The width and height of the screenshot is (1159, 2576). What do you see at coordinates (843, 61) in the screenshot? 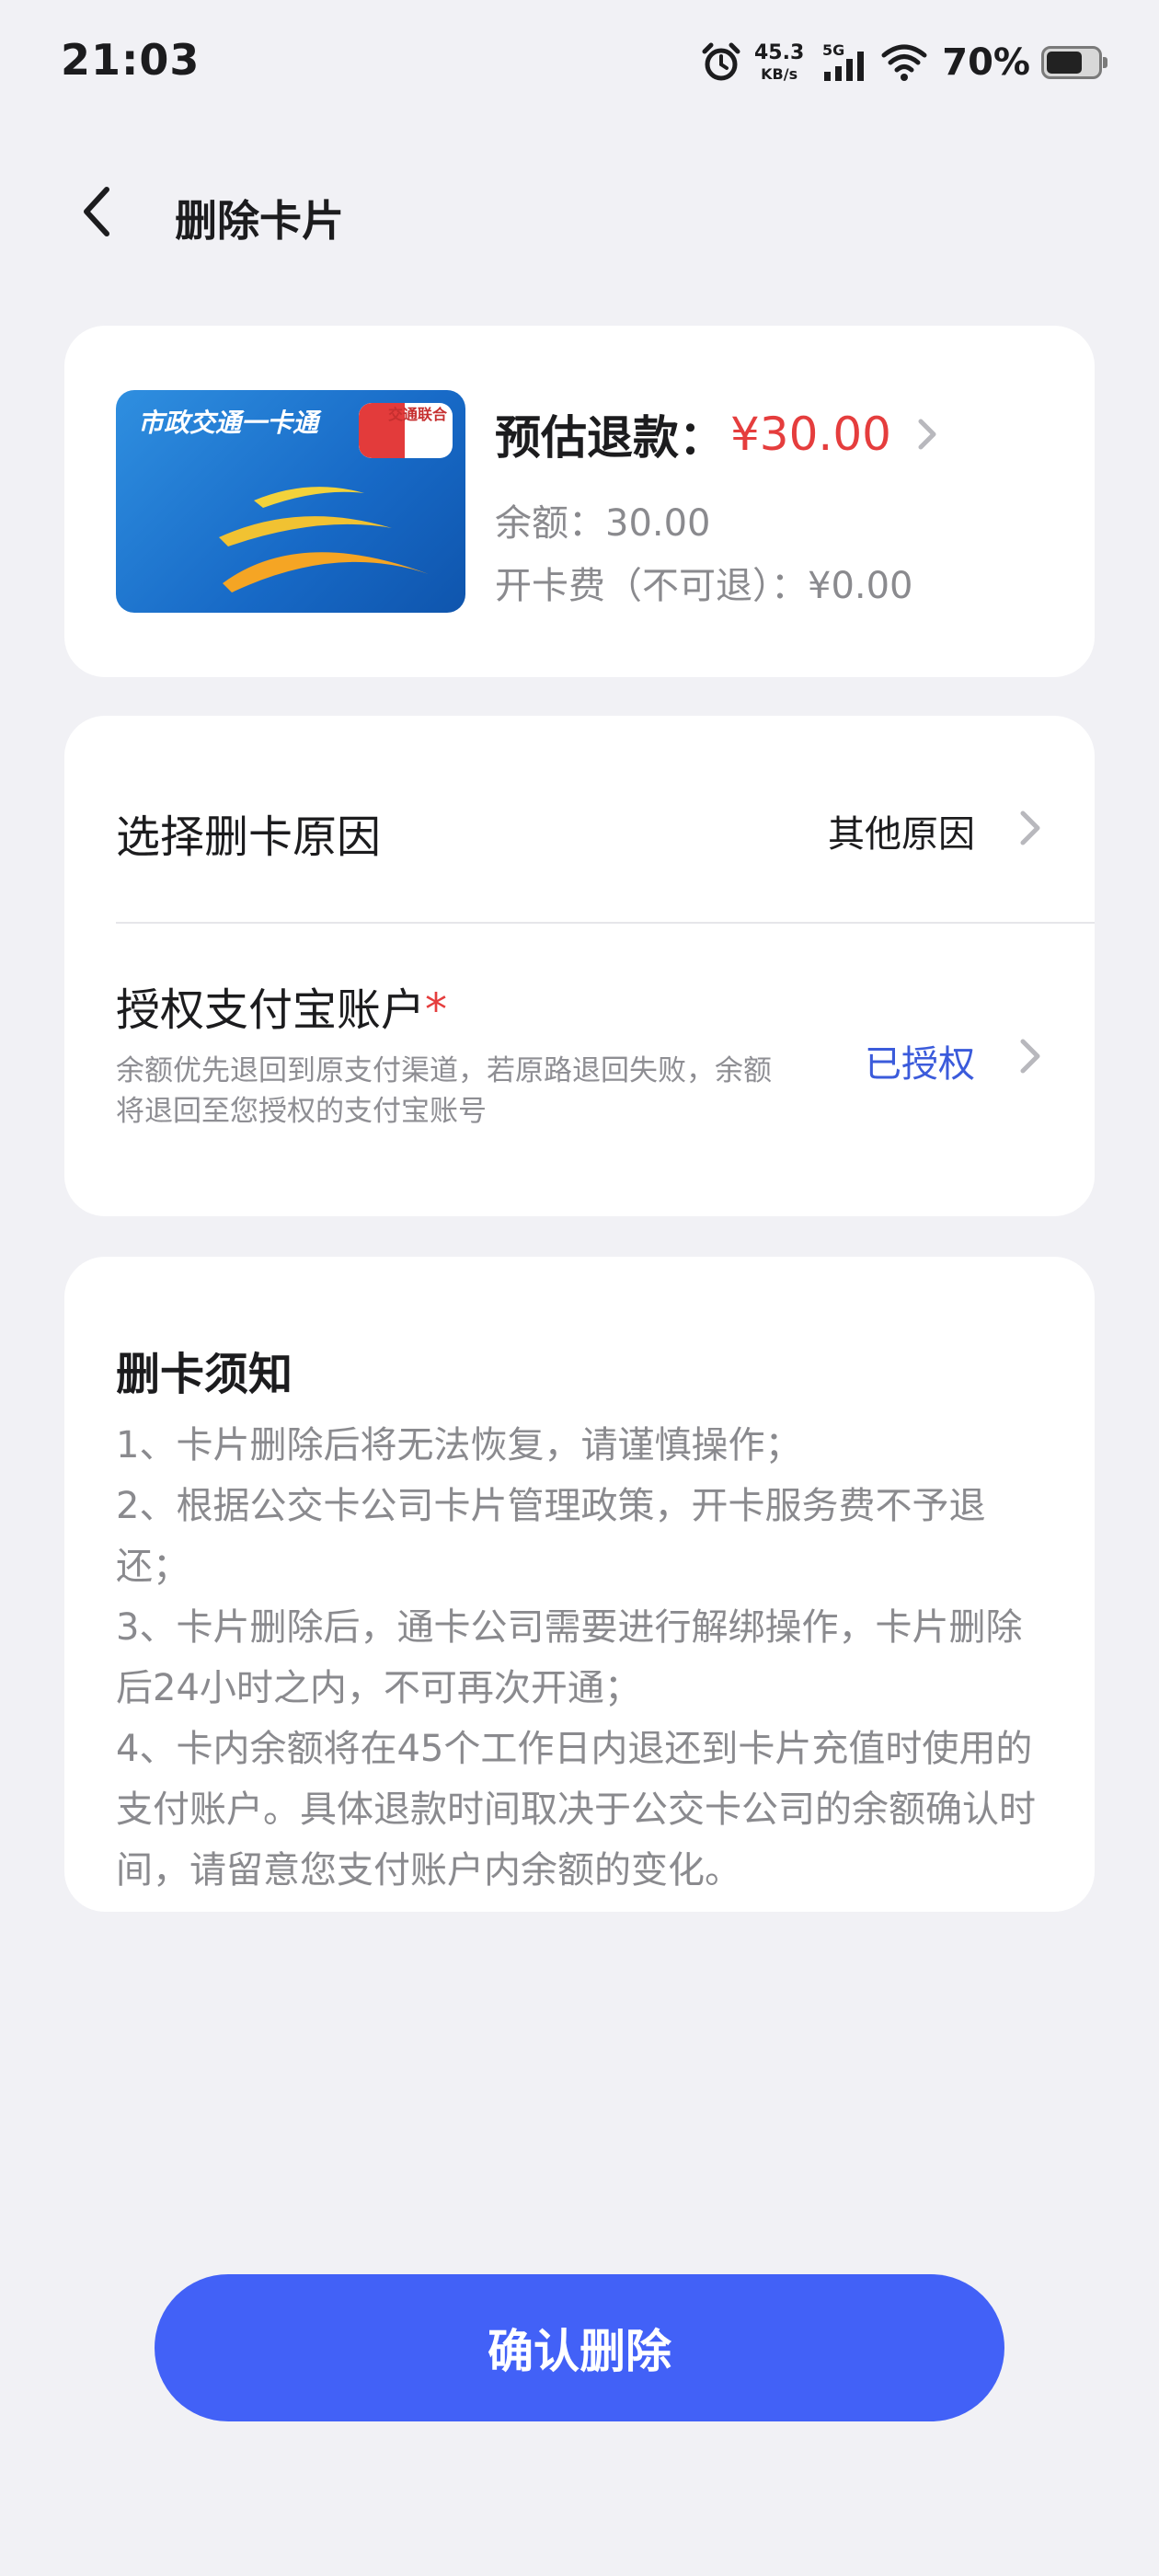
I see `cellular-signal-icon: 5G` at bounding box center [843, 61].